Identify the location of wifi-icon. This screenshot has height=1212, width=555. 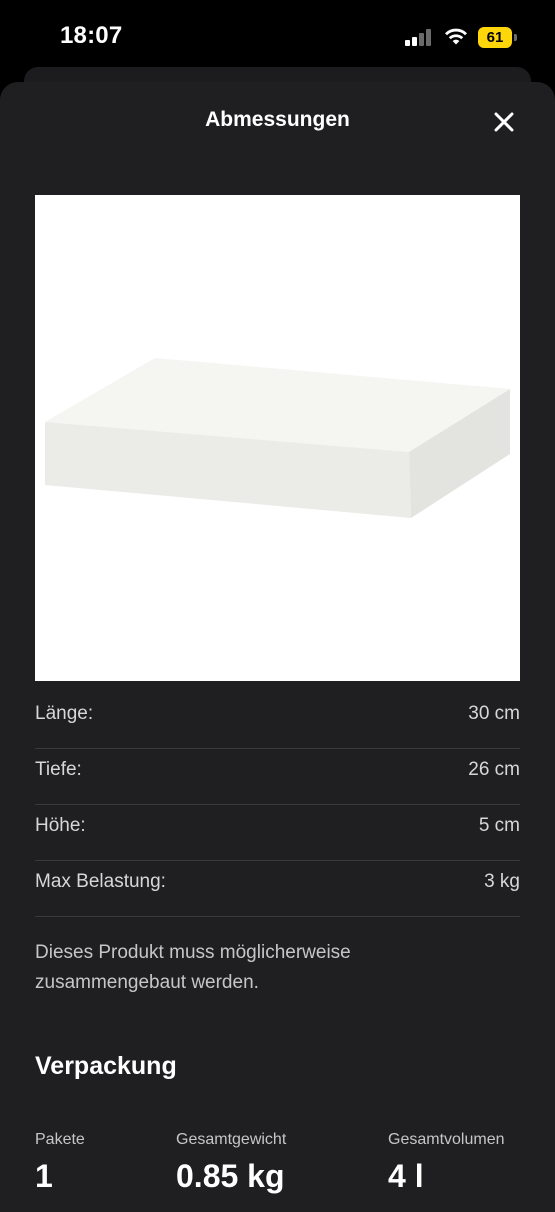
(456, 36).